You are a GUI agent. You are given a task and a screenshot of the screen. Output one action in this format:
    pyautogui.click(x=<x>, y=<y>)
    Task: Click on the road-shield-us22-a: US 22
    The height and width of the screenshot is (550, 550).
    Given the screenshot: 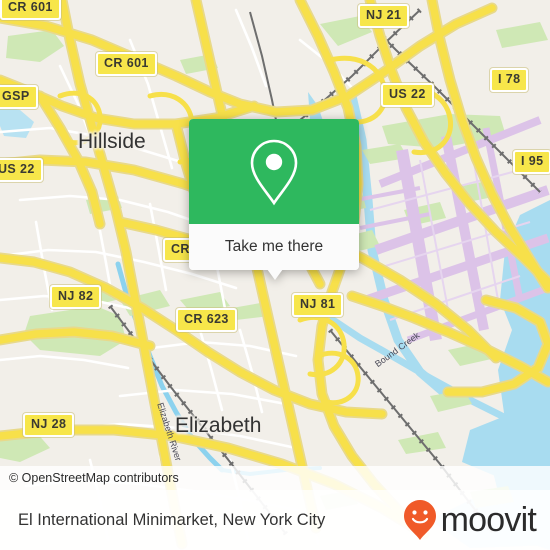 What is the action you would take?
    pyautogui.click(x=407, y=95)
    